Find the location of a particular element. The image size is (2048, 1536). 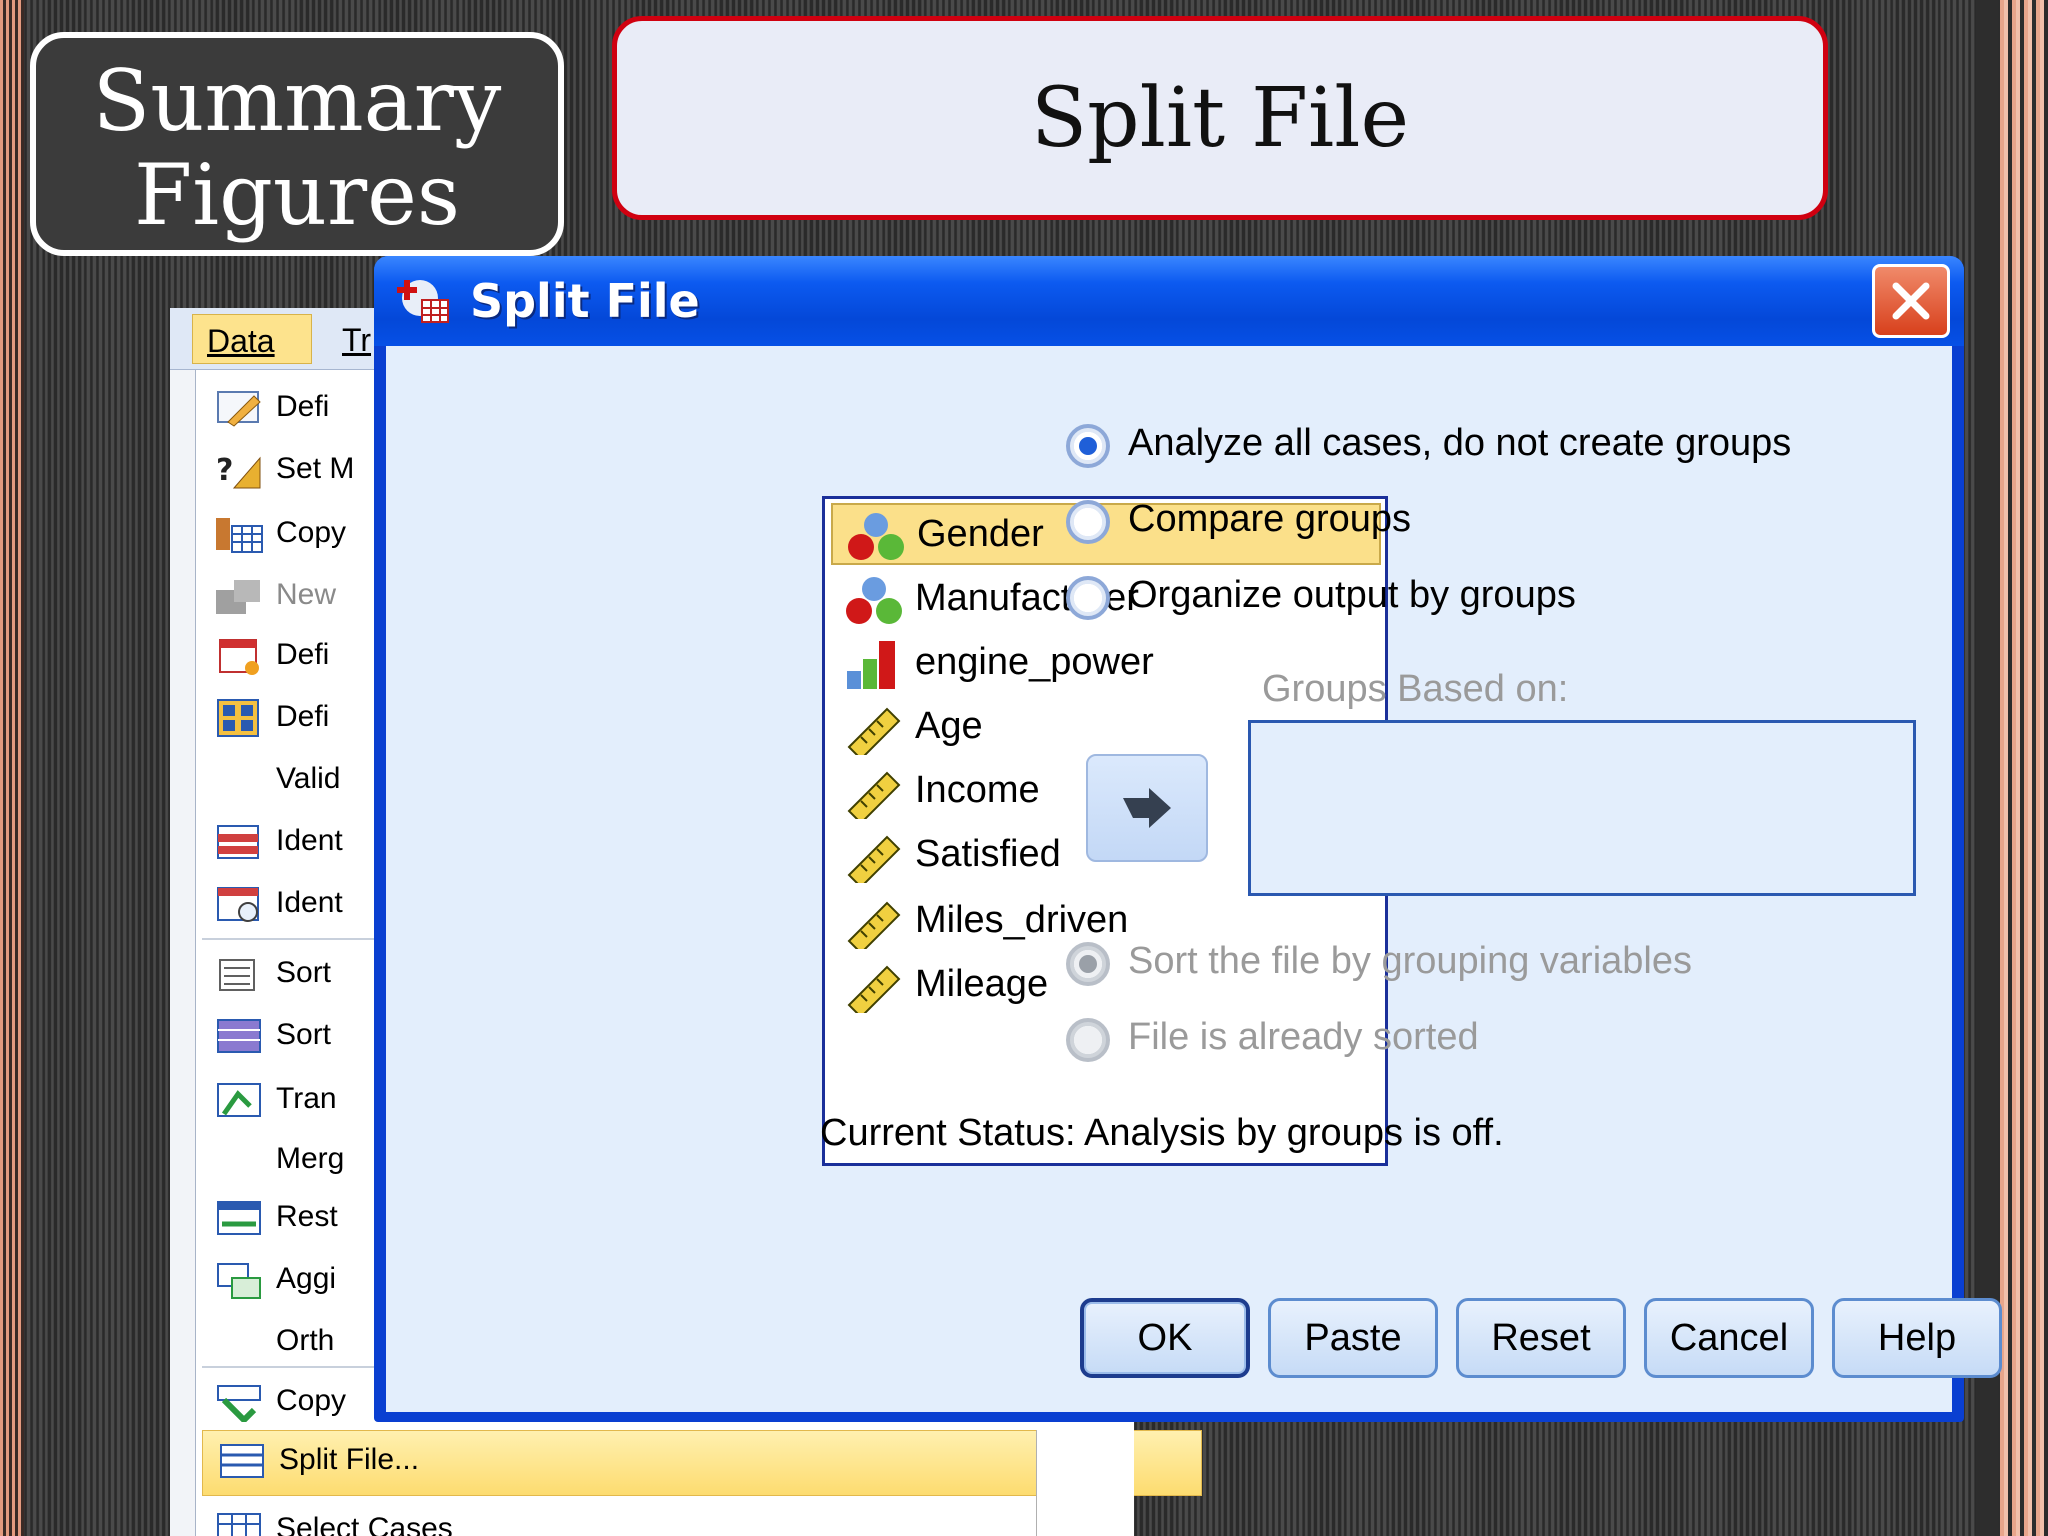

close-icon is located at coordinates (1911, 301).